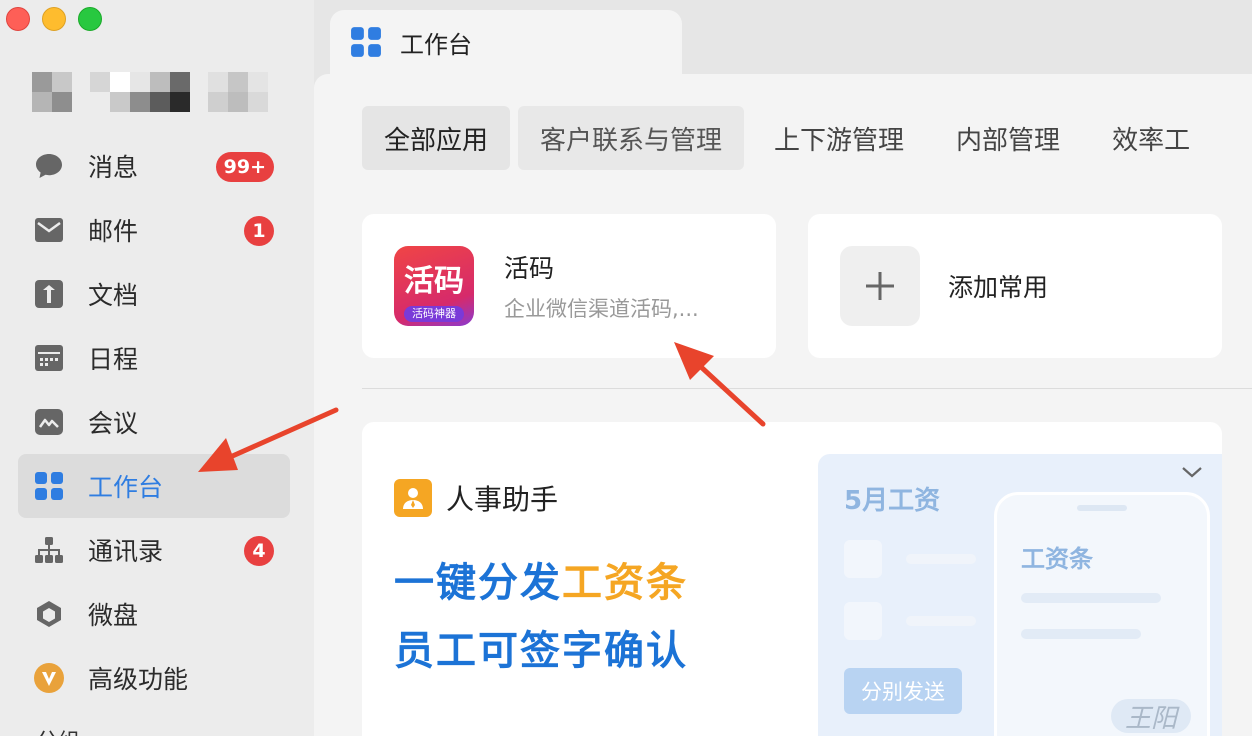  What do you see at coordinates (154, 358) in the screenshot?
I see `sidebar-item-calendar: 日程` at bounding box center [154, 358].